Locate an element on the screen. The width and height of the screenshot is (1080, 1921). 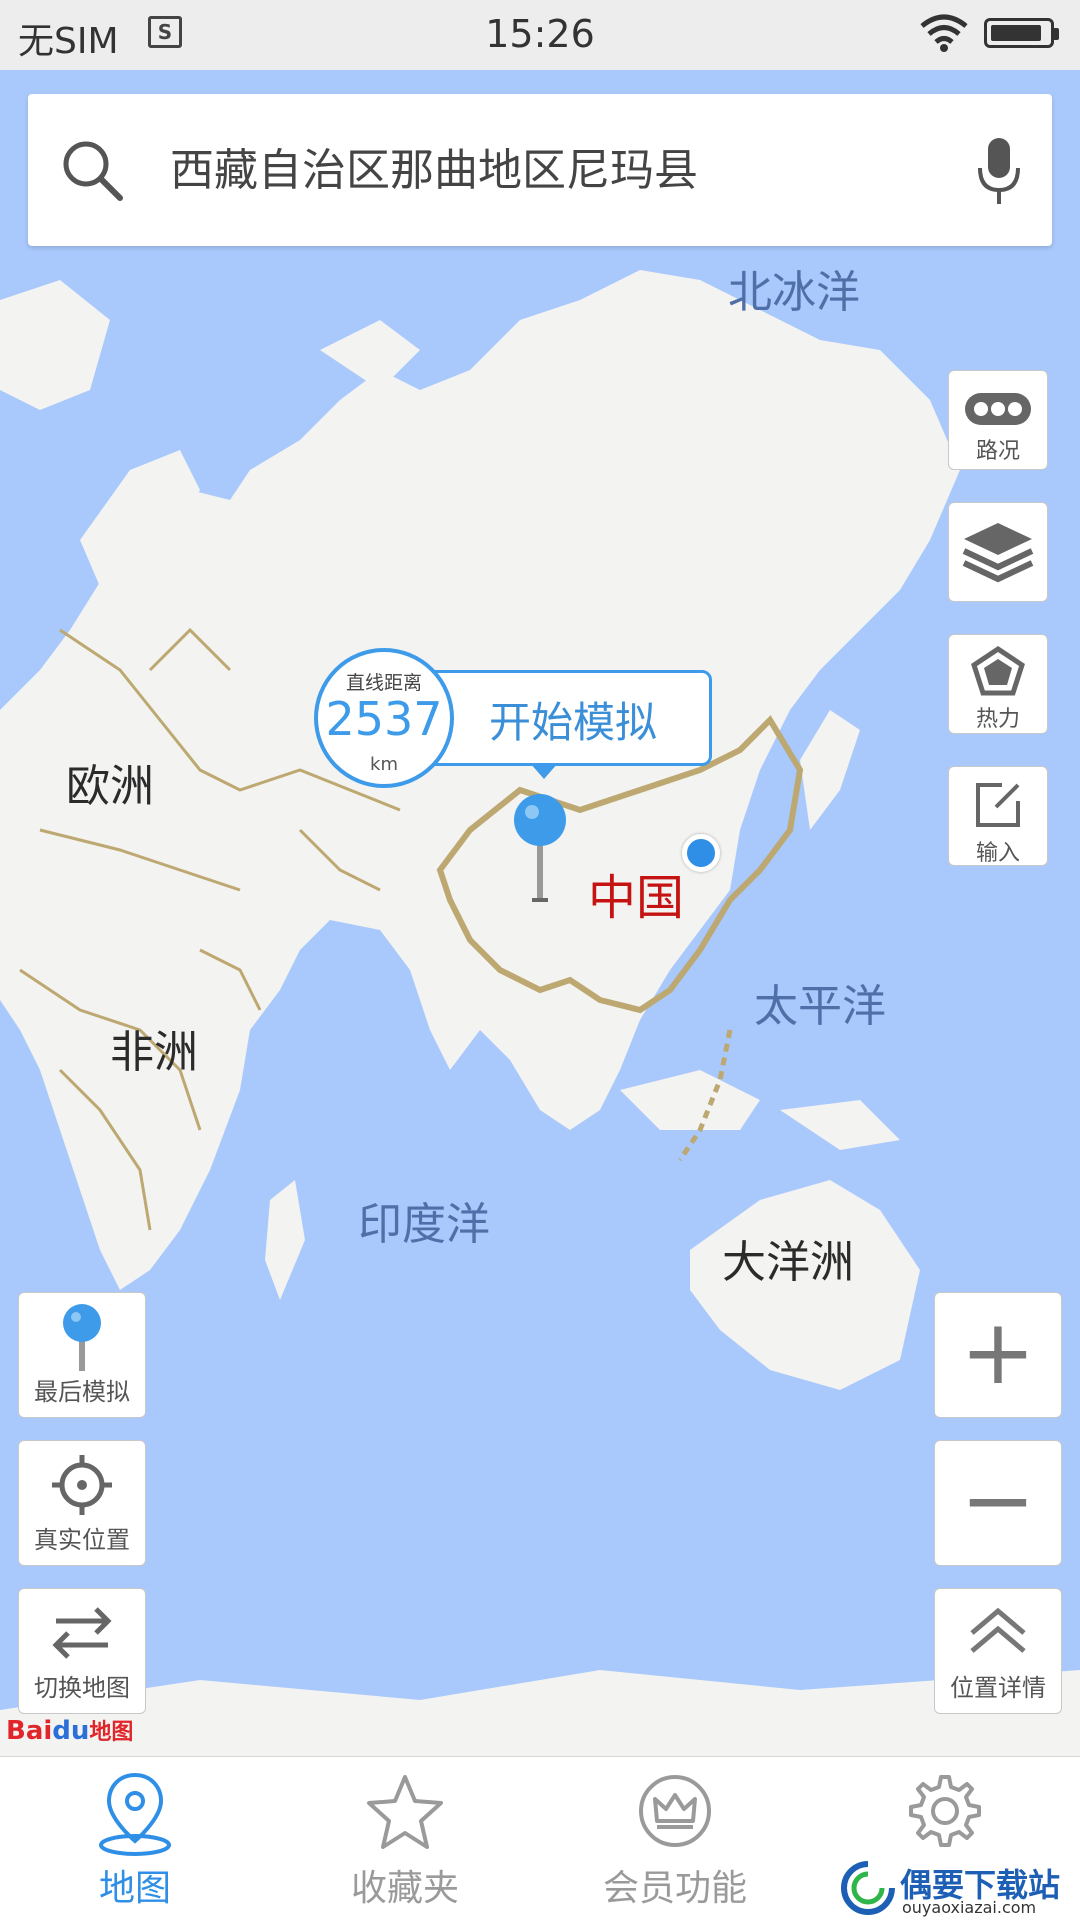
zoom-in-button: + is located at coordinates (998, 1355).